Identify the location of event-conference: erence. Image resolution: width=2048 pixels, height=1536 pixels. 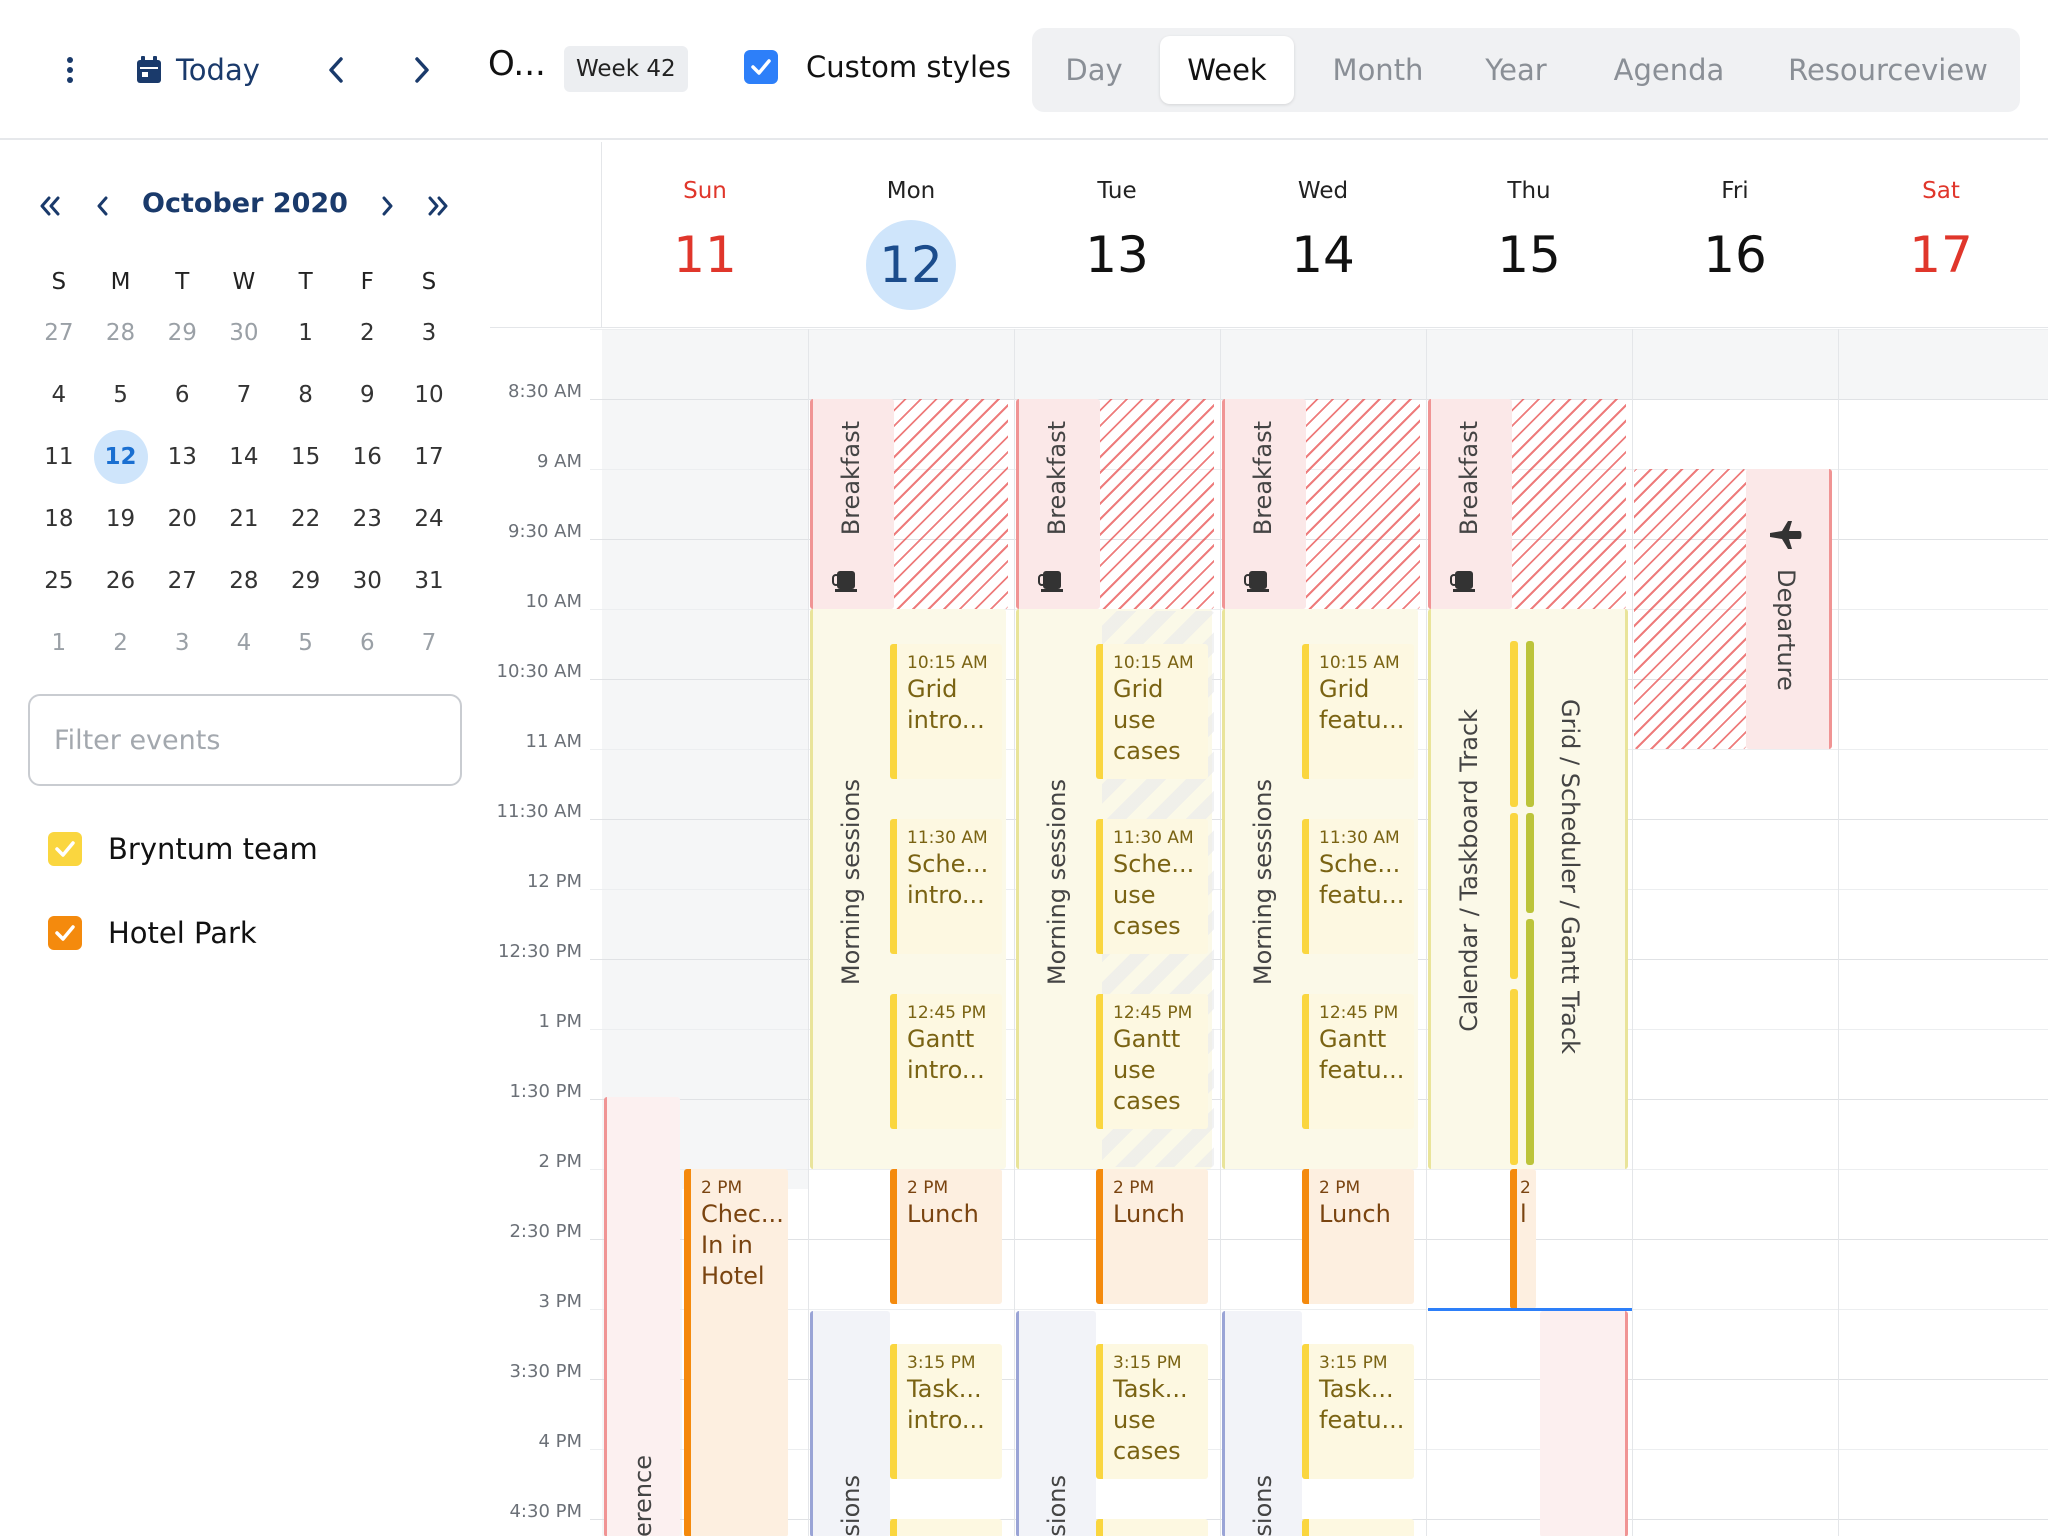
(642, 1316).